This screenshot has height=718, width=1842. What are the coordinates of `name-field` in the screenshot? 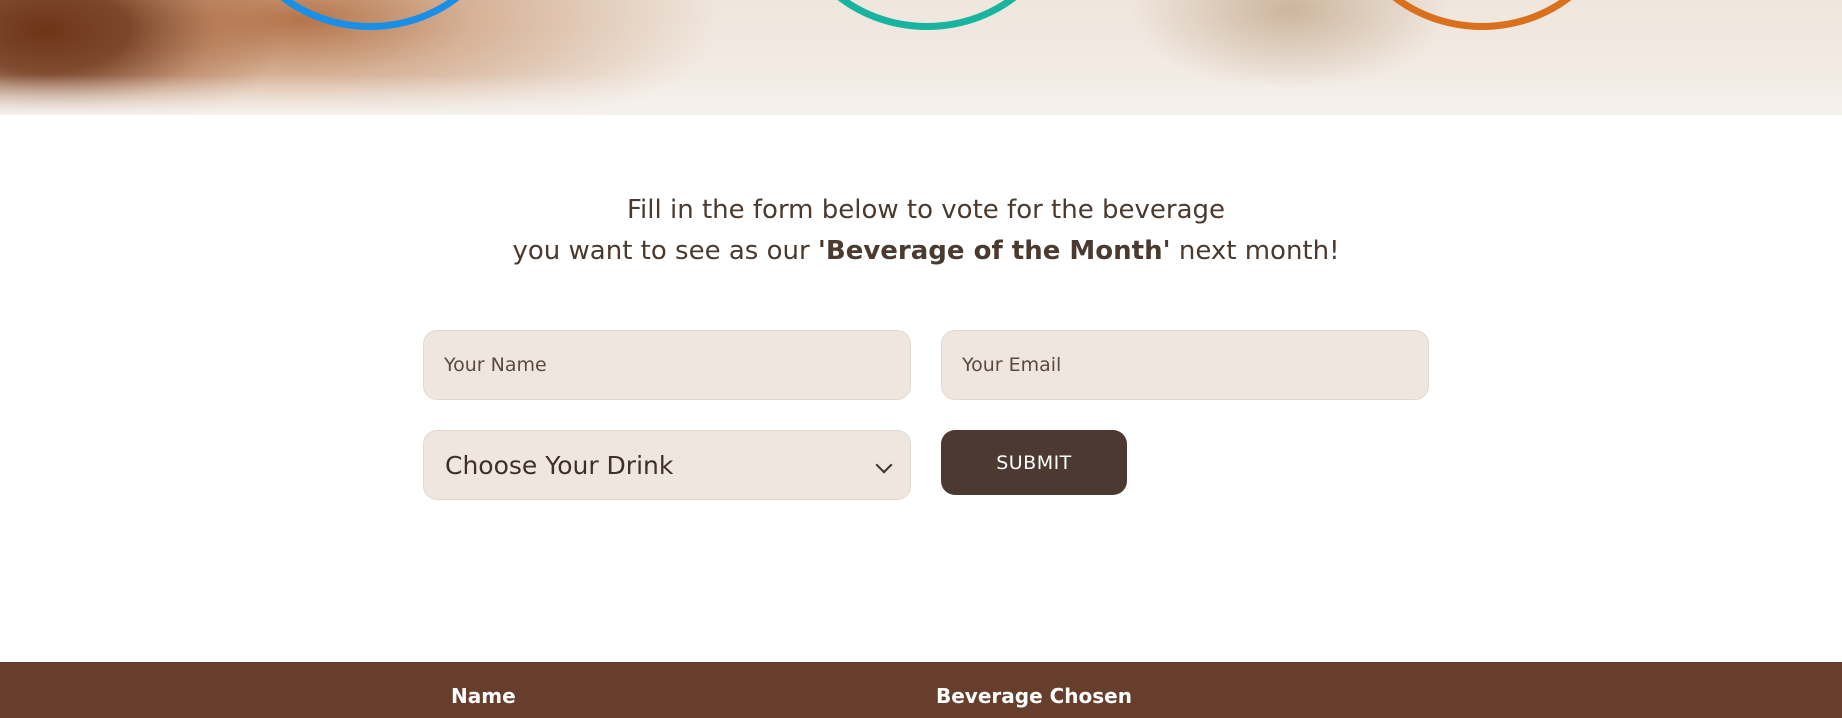 It's located at (667, 365).